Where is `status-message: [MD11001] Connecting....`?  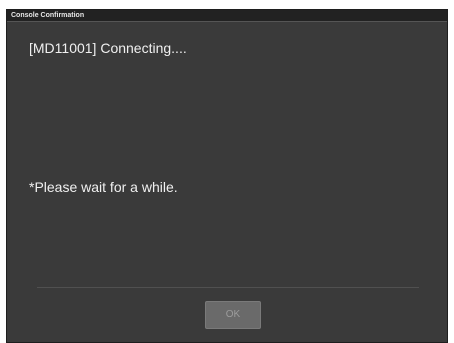 status-message: [MD11001] Connecting.... is located at coordinates (108, 48).